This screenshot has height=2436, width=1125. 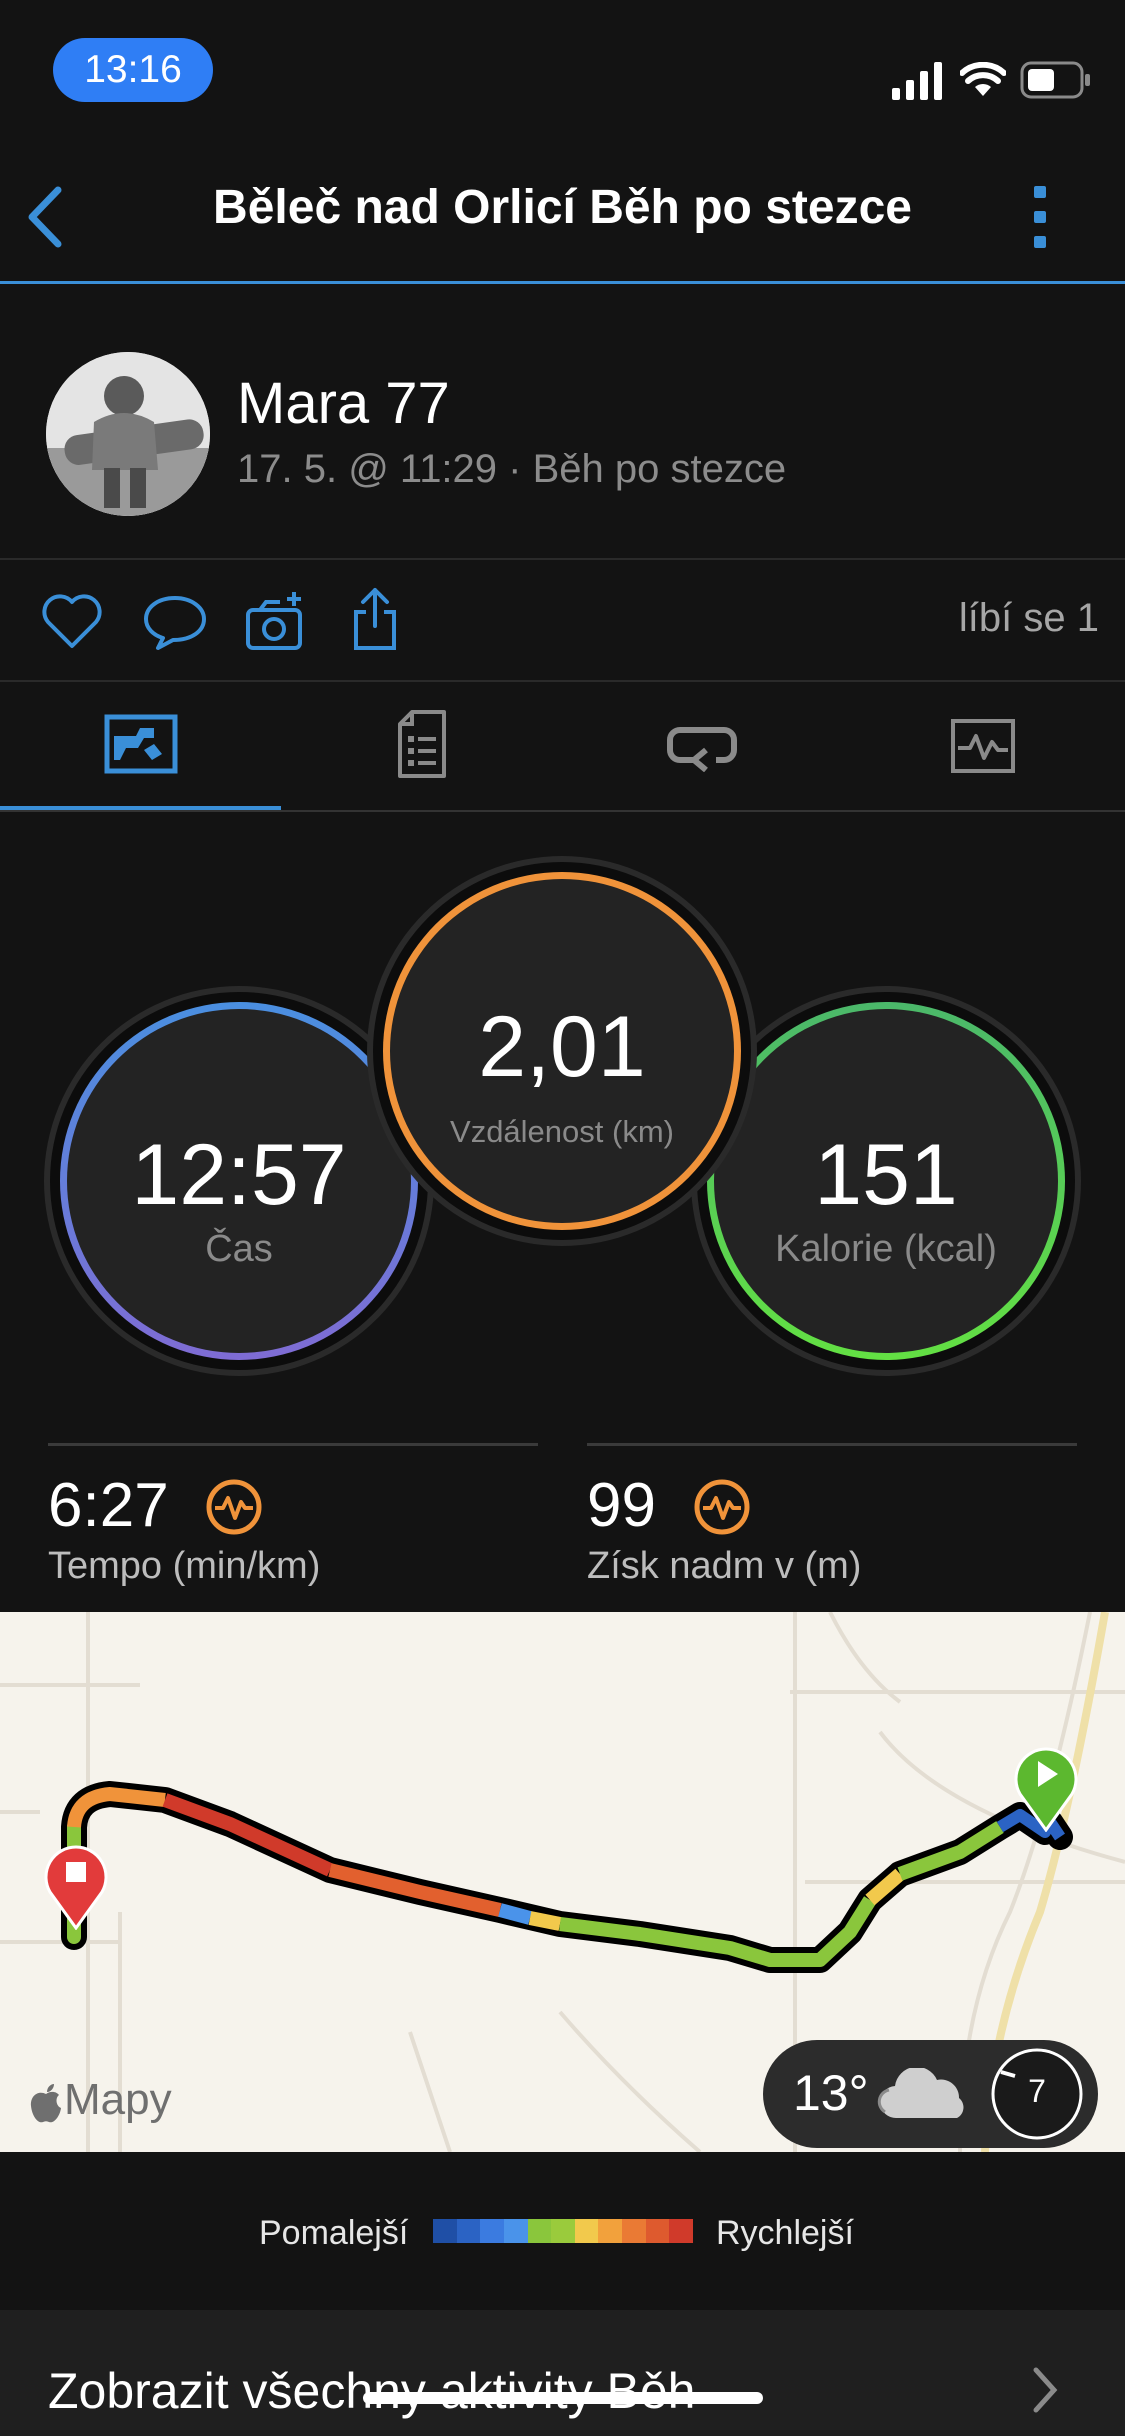 What do you see at coordinates (375, 619) in the screenshot?
I see `share-icon` at bounding box center [375, 619].